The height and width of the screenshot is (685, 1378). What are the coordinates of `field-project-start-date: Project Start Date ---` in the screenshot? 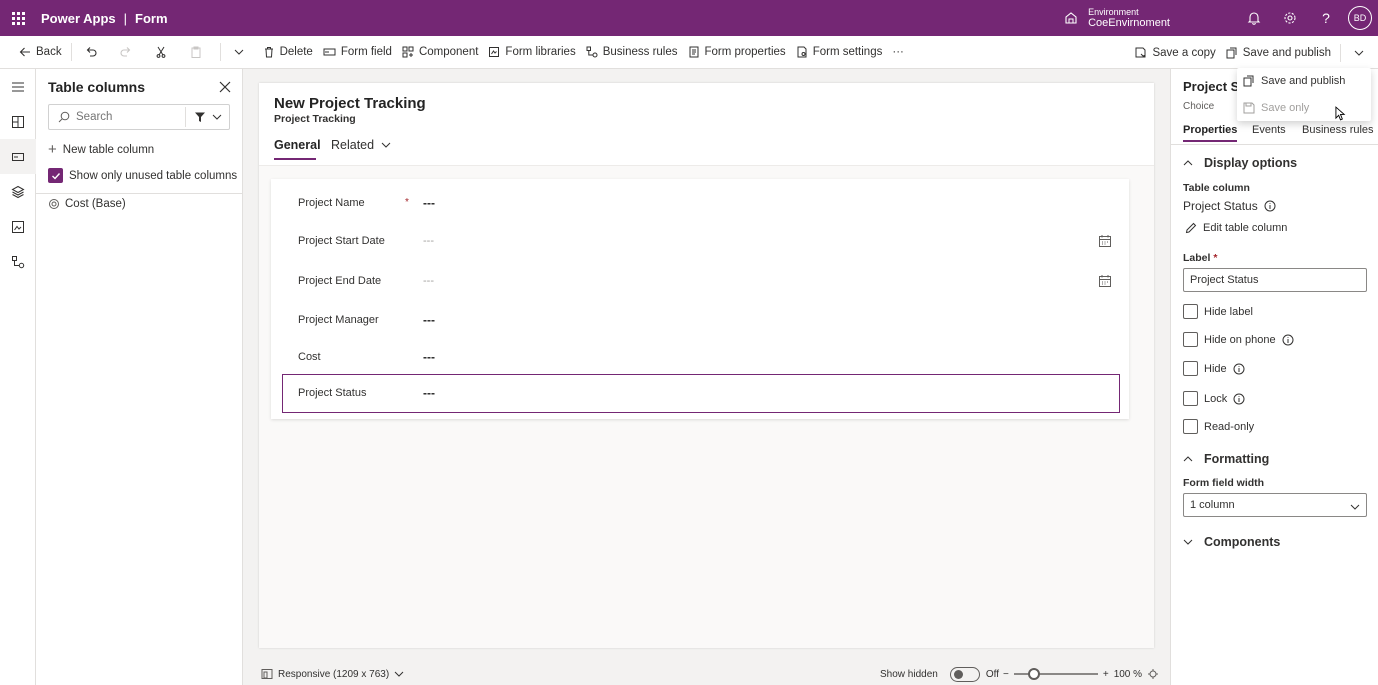 It's located at (700, 241).